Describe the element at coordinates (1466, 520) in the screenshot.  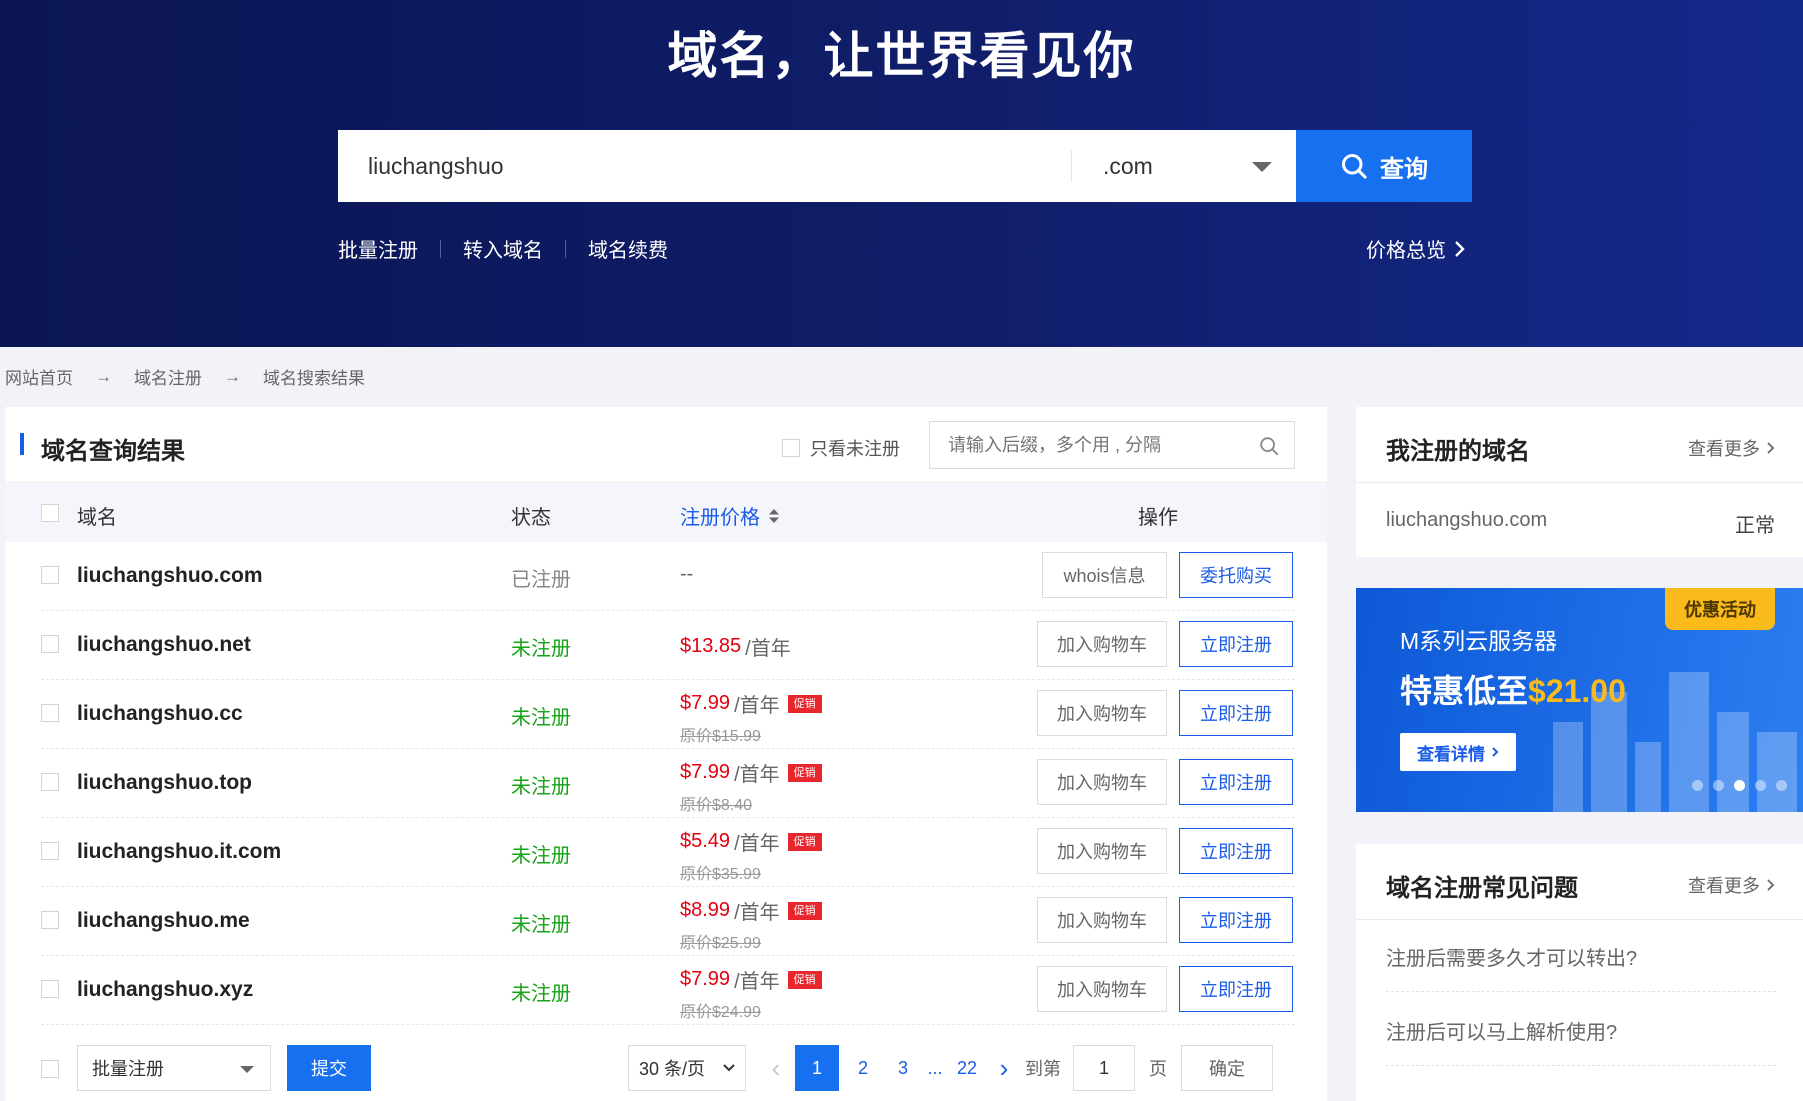
I see `my-domain-link: liuchangshuo.com` at that location.